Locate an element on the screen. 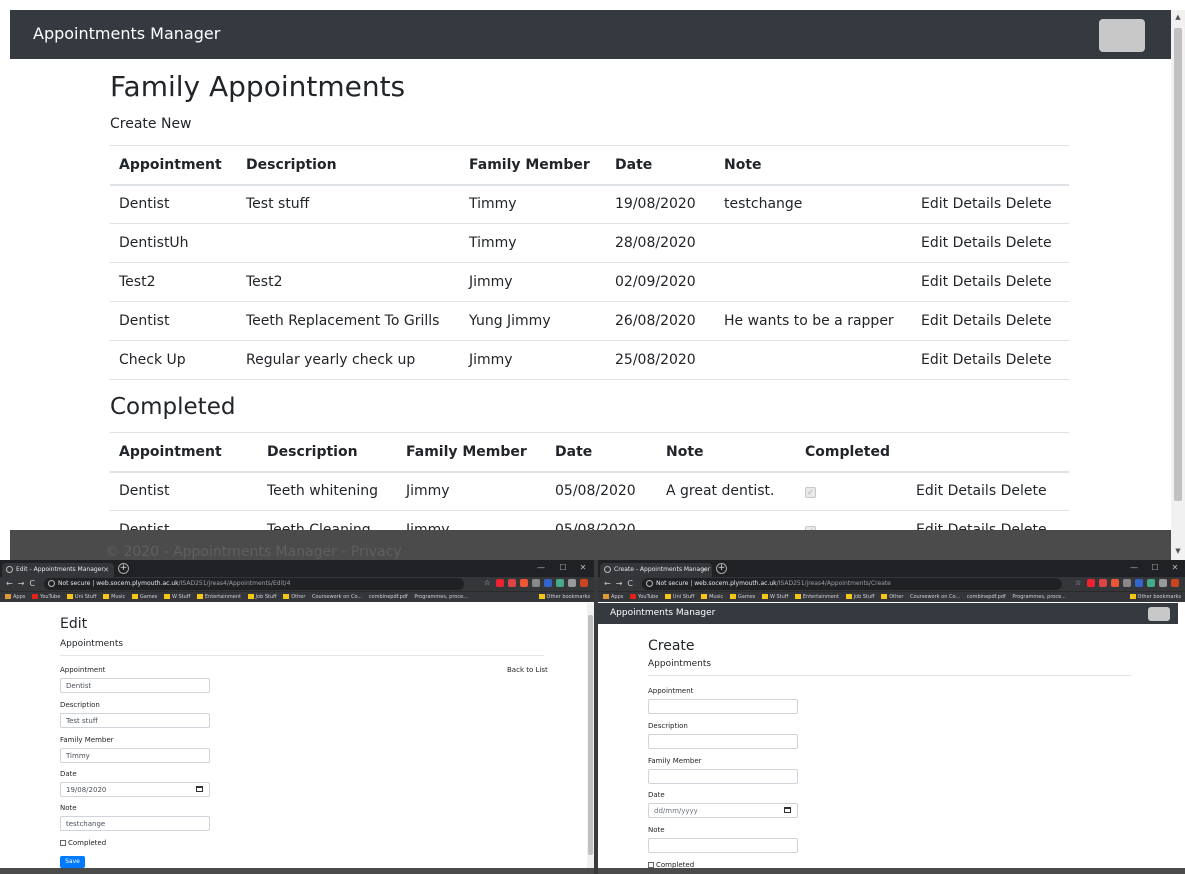 This screenshot has height=874, width=1185. bookmark-folder: Music is located at coordinates (114, 597).